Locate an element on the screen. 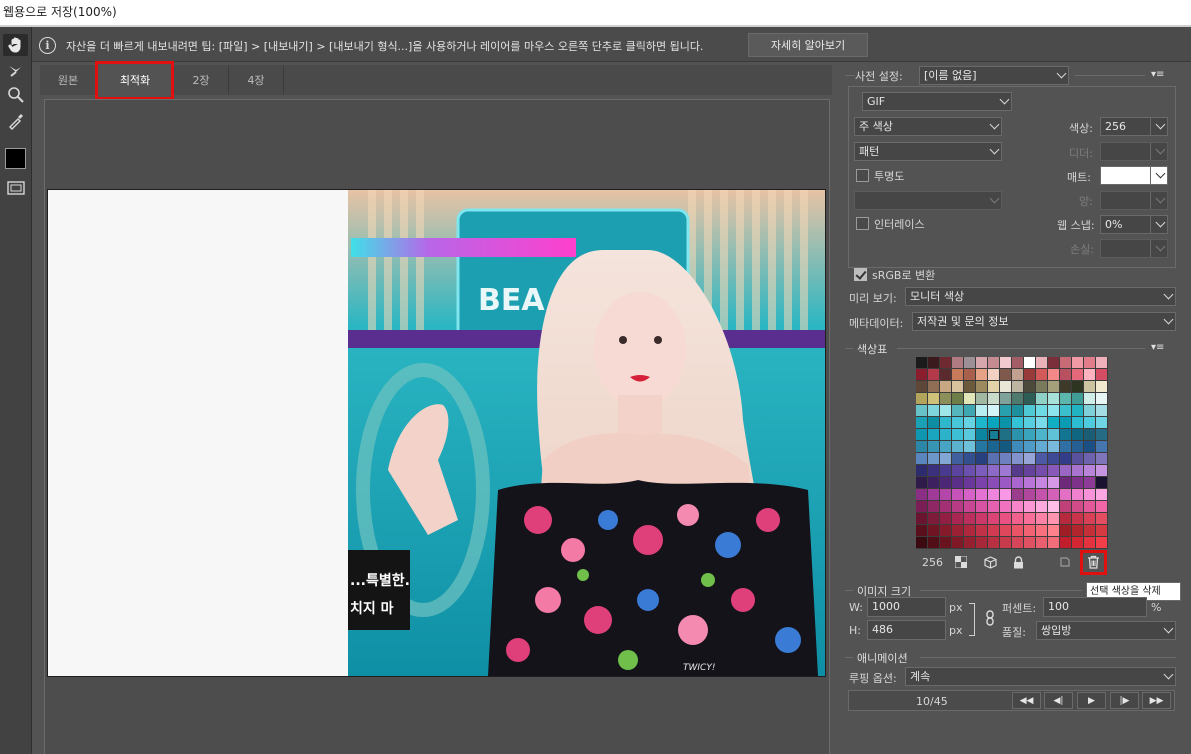 This screenshot has height=754, width=1191. preset-dropdown: [이름 없음] is located at coordinates (994, 75).